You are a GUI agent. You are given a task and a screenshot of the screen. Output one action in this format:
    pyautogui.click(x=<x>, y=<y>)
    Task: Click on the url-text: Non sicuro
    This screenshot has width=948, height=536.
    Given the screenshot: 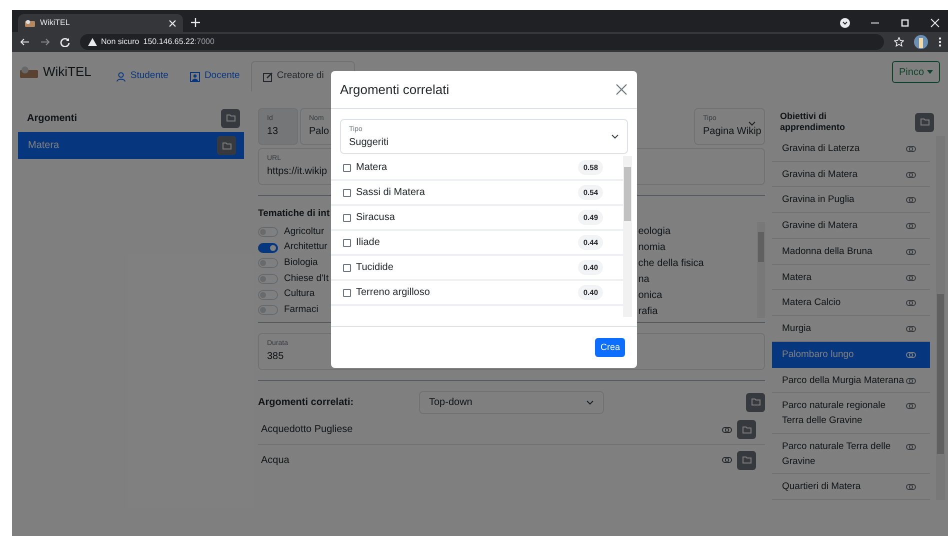 What is the action you would take?
    pyautogui.click(x=120, y=42)
    